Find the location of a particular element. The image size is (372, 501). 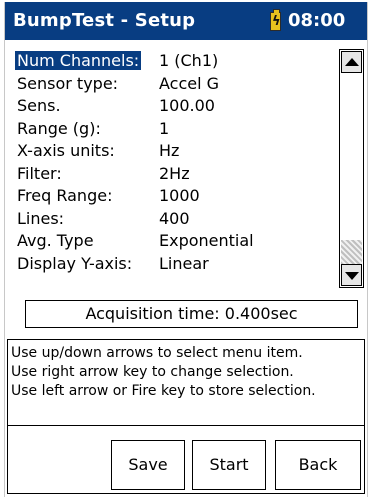

setting-label: Sensor type: is located at coordinates (68, 83).